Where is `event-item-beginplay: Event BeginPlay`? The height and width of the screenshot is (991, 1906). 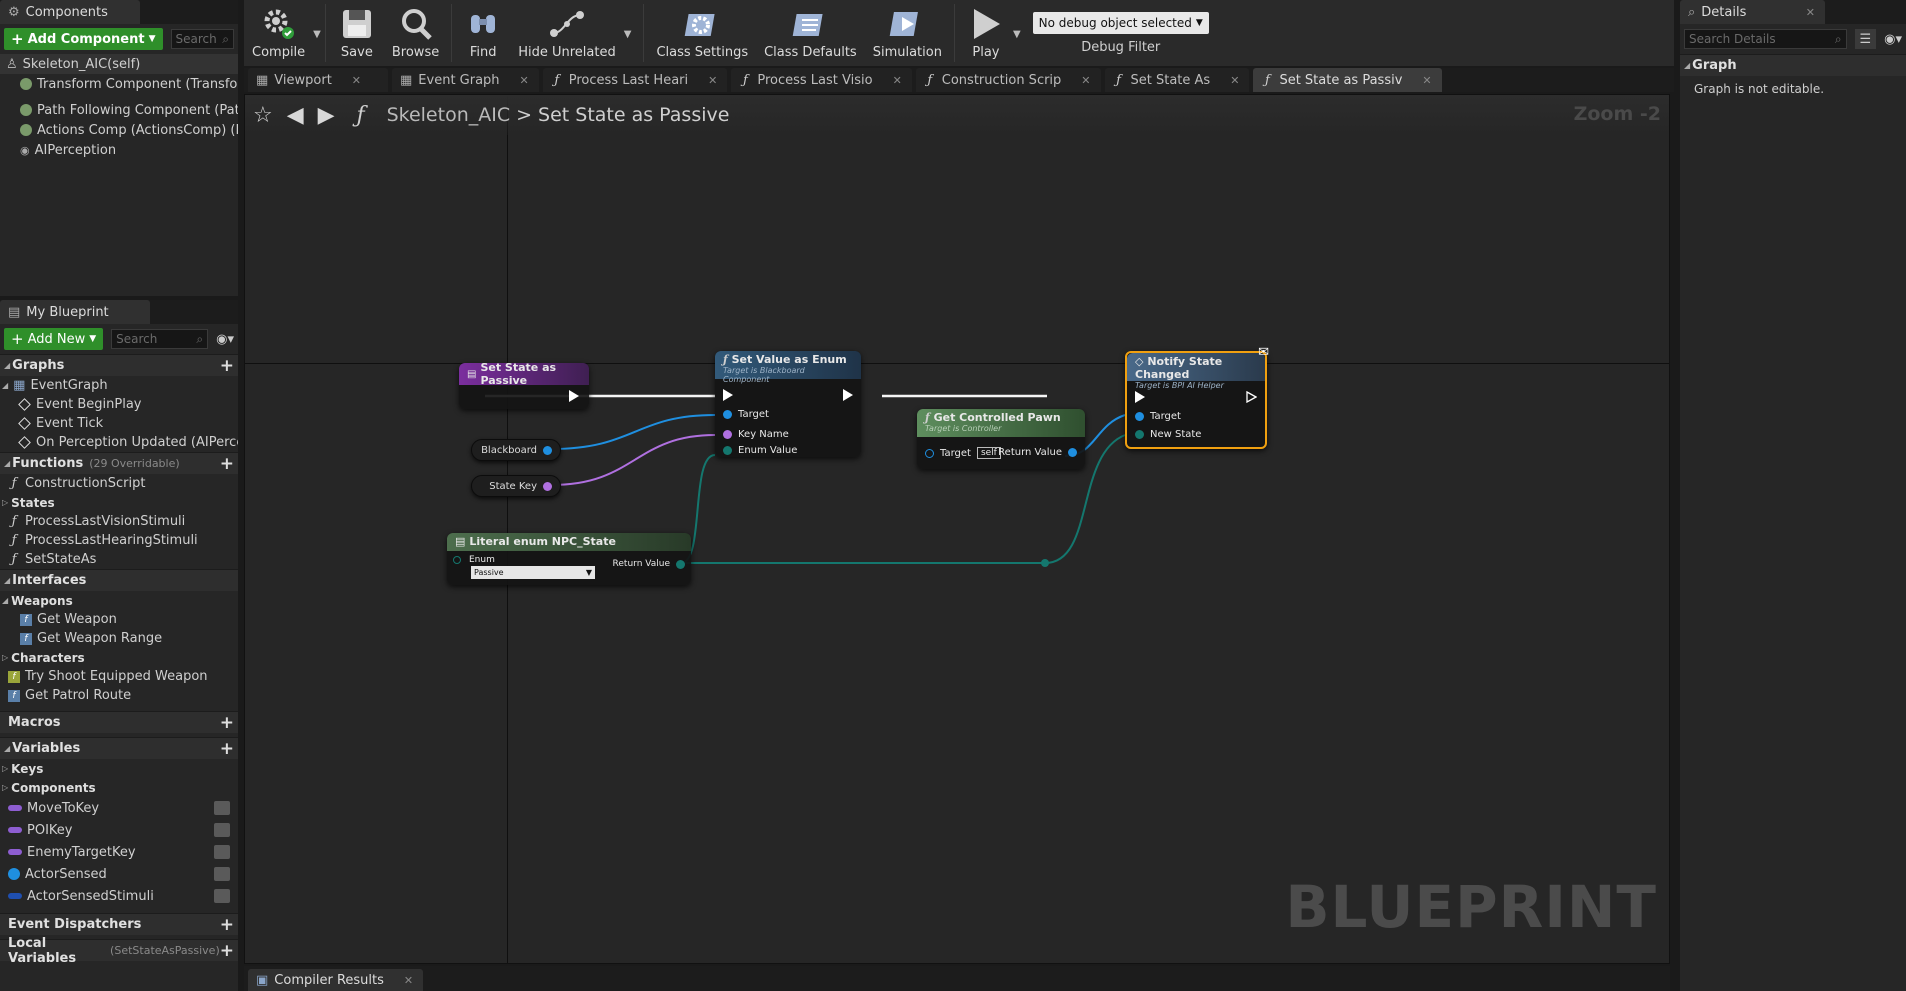 event-item-beginplay: Event BeginPlay is located at coordinates (119, 404).